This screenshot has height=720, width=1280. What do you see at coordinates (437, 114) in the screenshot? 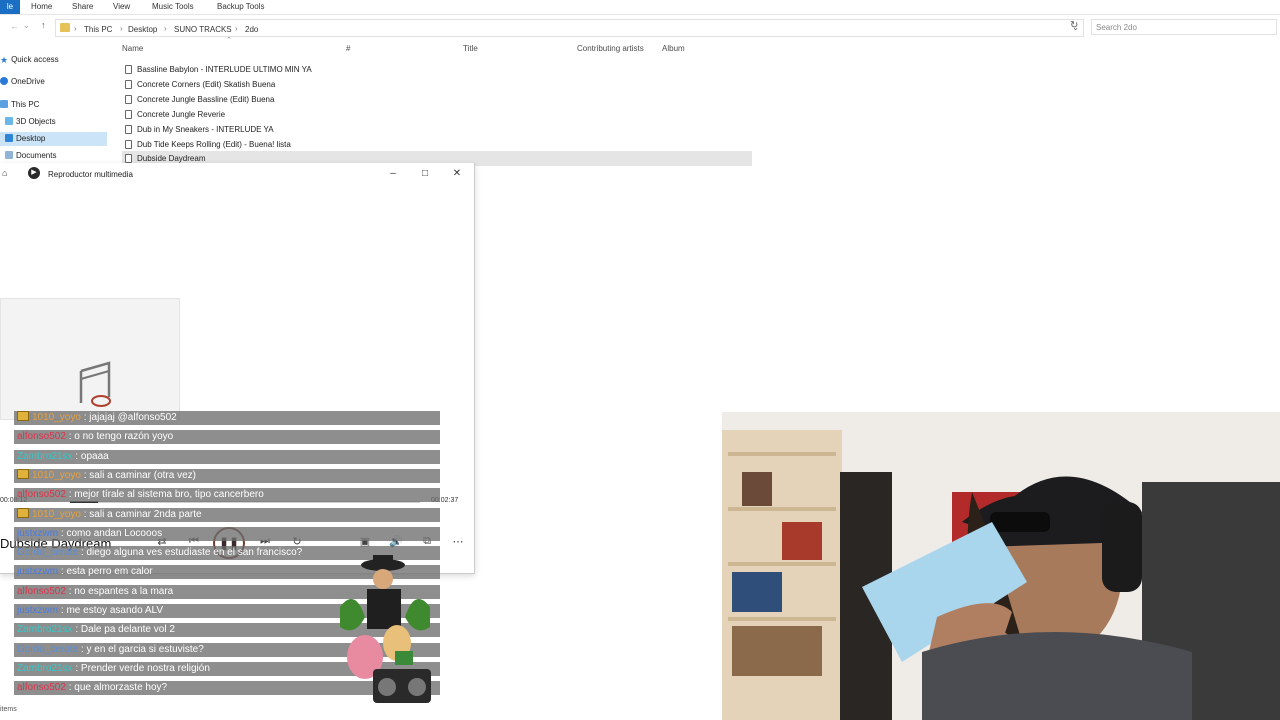
I see `file-row: Concrete Jungle Reverie` at bounding box center [437, 114].